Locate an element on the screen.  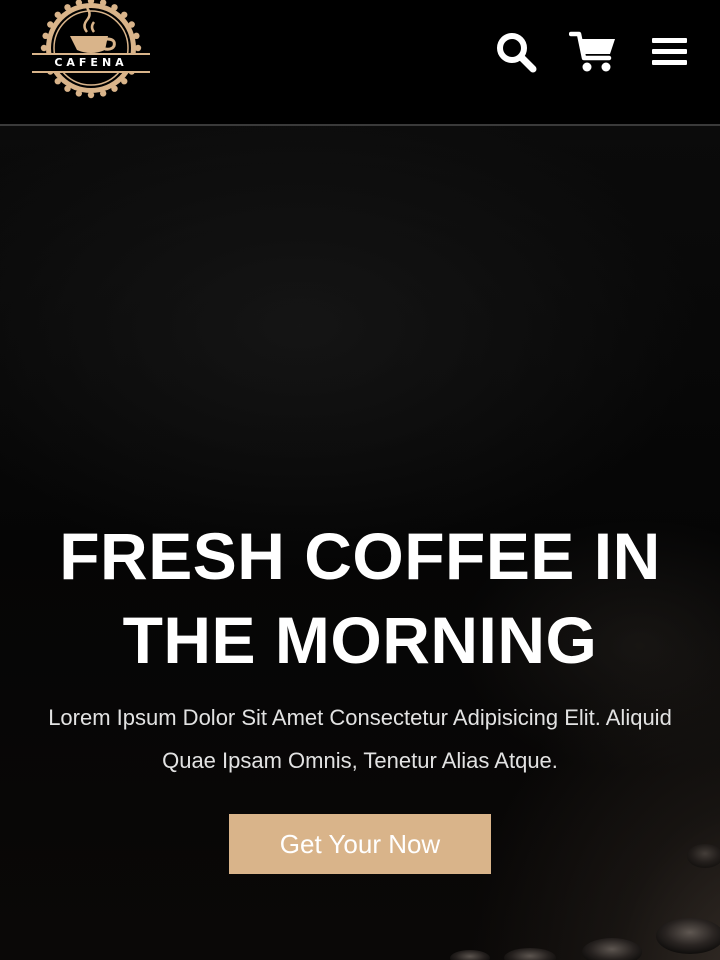
cafena-logo: CAFENA is located at coordinates (91, 50).